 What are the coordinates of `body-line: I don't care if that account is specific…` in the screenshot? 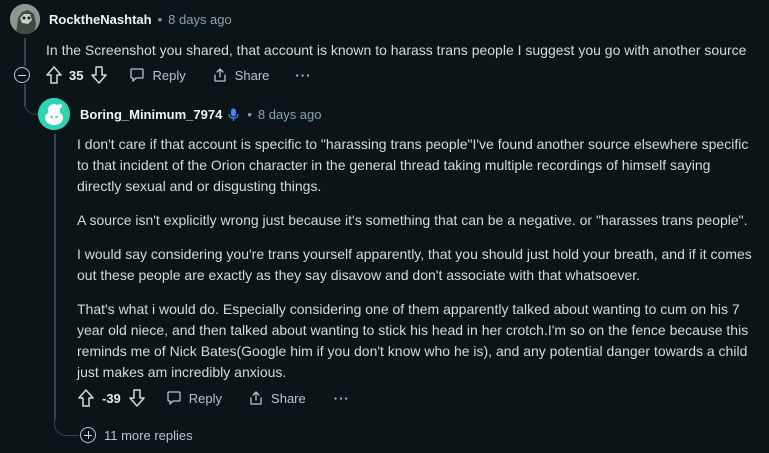 It's located at (413, 144).